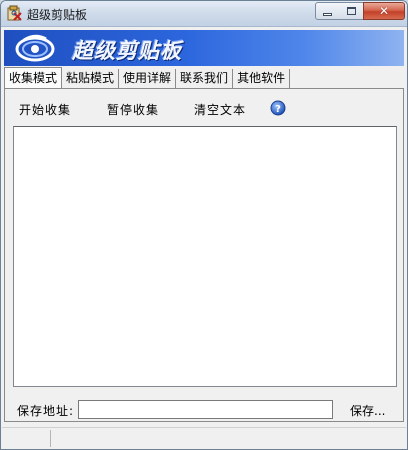  I want to click on clear-text-button: 清空文本, so click(220, 109).